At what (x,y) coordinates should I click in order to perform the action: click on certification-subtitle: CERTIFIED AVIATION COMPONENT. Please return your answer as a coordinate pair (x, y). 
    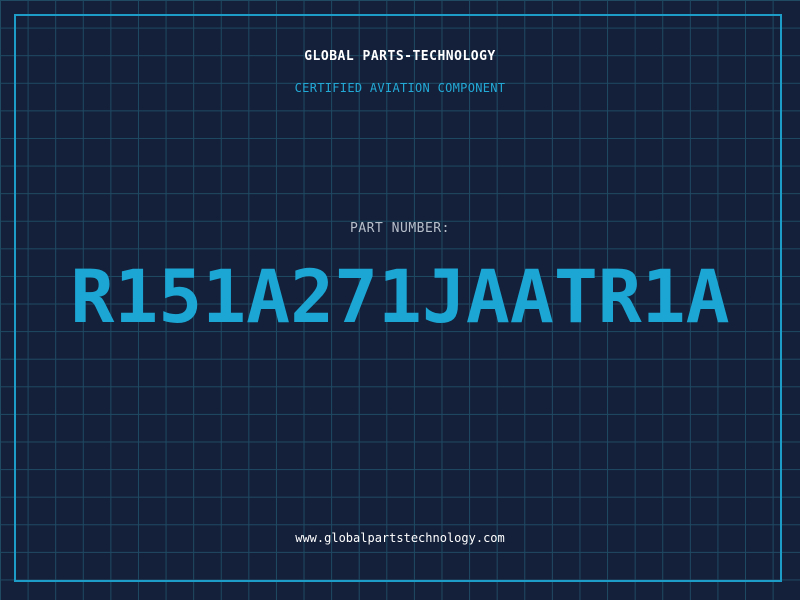
    Looking at the image, I should click on (400, 88).